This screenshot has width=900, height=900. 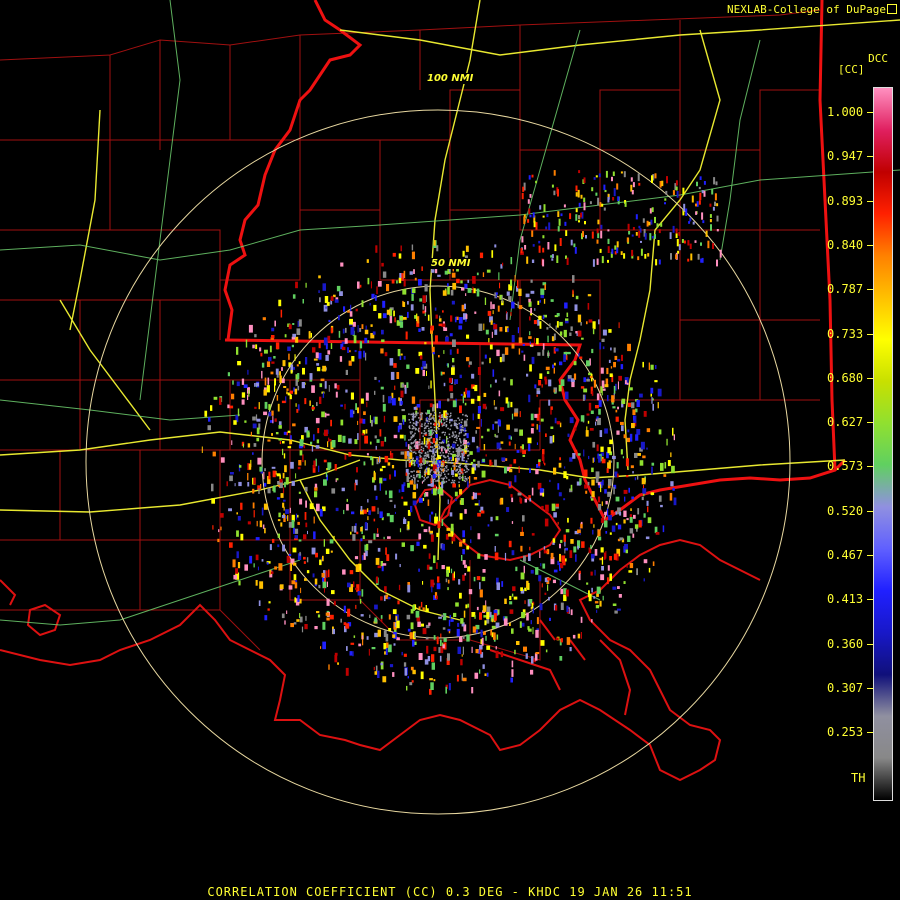 What do you see at coordinates (892, 9) in the screenshot?
I see `external-link-icon` at bounding box center [892, 9].